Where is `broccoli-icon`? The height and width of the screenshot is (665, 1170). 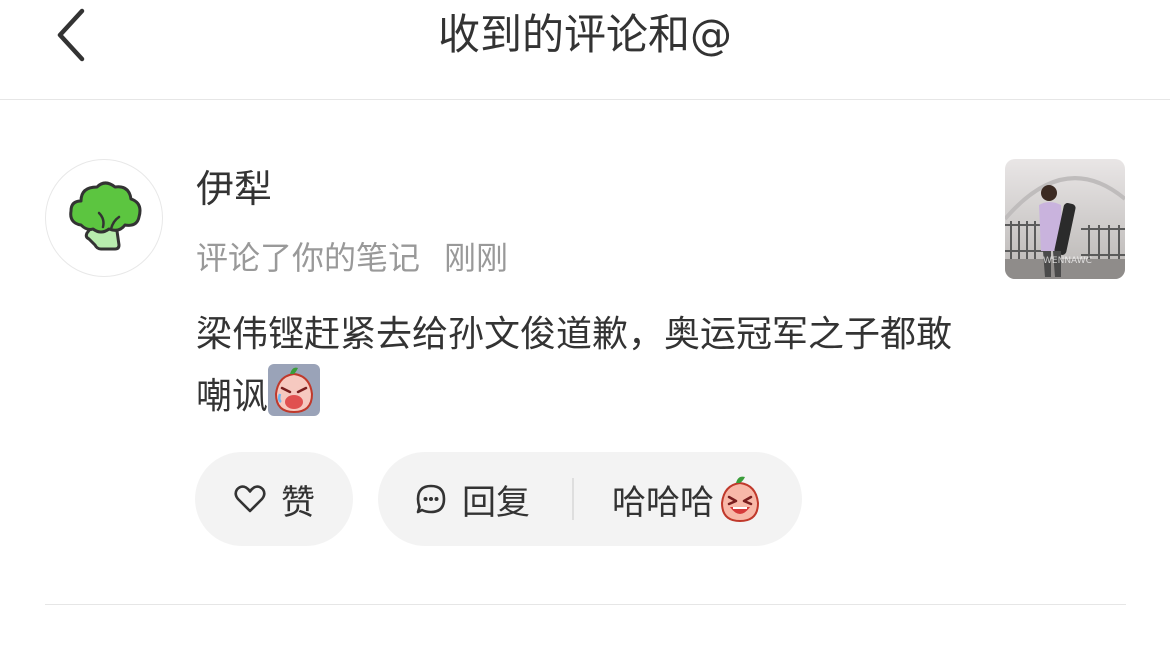
broccoli-icon is located at coordinates (105, 216).